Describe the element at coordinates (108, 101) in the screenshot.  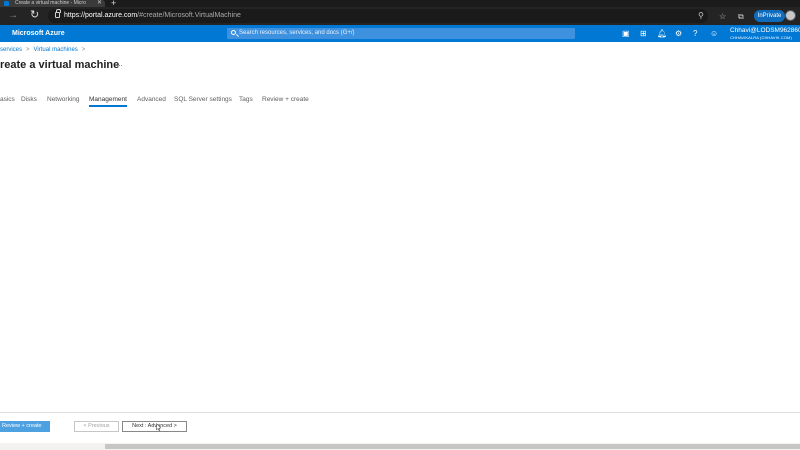
I see `tab-management: Management` at that location.